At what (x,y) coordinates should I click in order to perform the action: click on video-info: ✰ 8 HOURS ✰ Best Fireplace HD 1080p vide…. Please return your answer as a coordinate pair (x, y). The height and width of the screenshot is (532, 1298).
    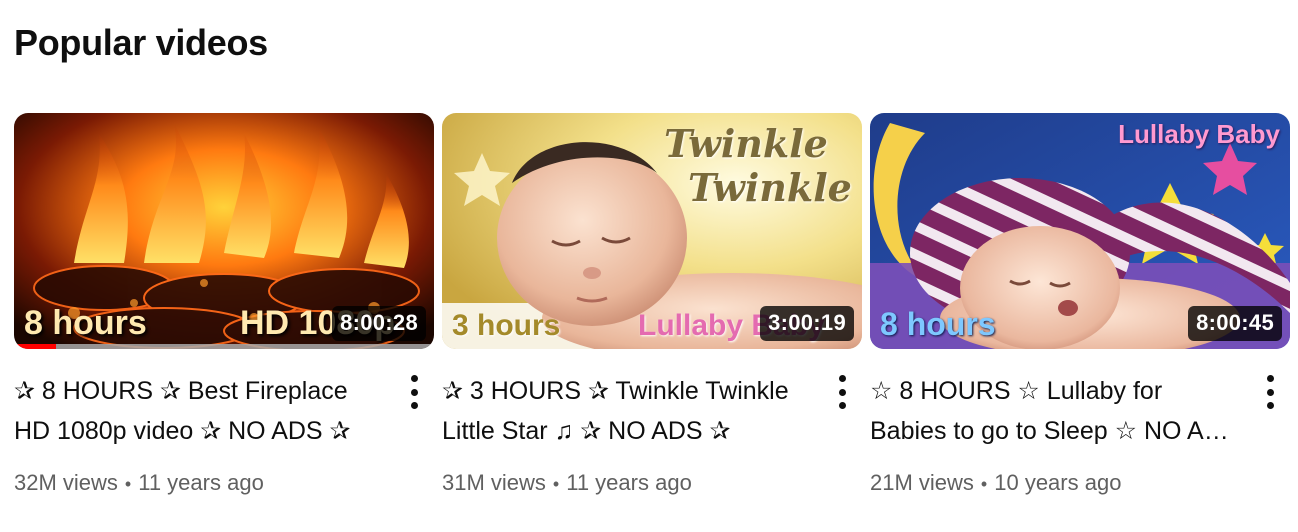
    Looking at the image, I should click on (224, 424).